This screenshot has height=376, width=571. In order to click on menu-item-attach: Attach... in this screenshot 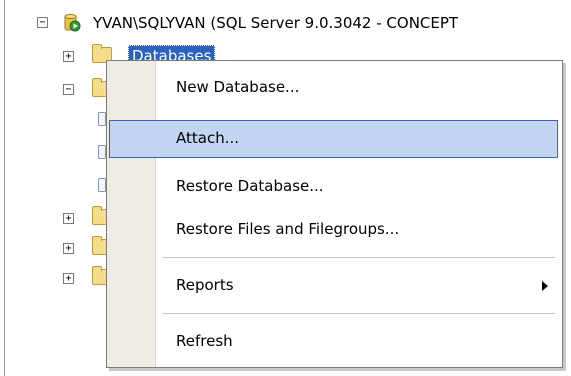, I will do `click(334, 139)`.